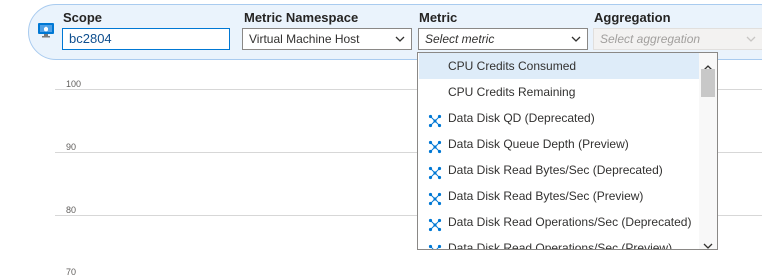  What do you see at coordinates (512, 66) in the screenshot?
I see `metric-option-label: CPU Credits Consumed` at bounding box center [512, 66].